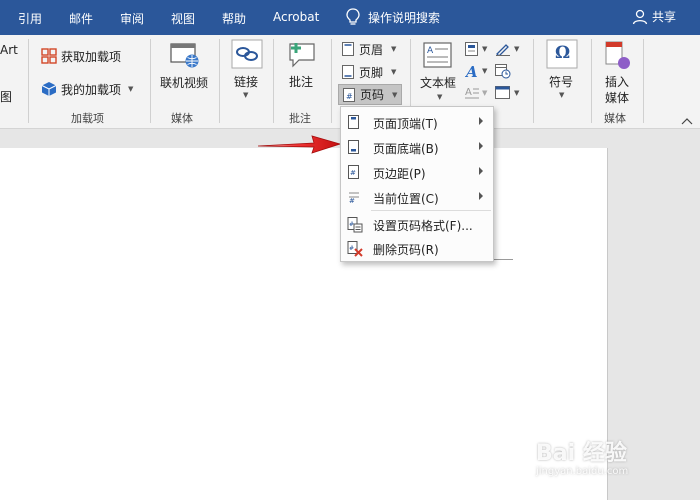 The width and height of the screenshot is (700, 500). What do you see at coordinates (91, 56) in the screenshot?
I see `get-addins-label: 获取加载项` at bounding box center [91, 56].